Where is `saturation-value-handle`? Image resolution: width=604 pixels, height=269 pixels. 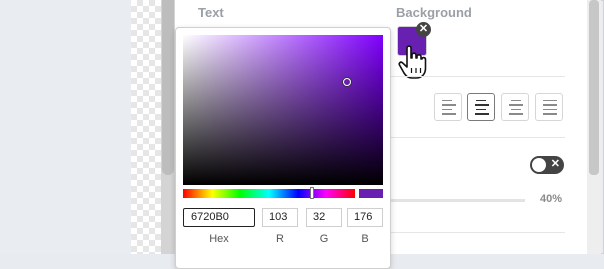
saturation-value-handle is located at coordinates (347, 81).